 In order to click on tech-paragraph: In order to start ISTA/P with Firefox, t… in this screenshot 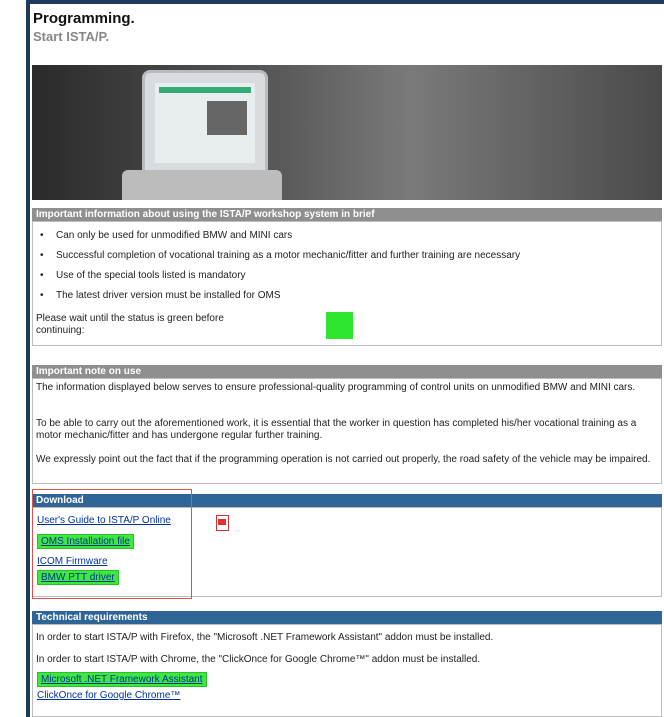, I will do `click(265, 637)`.